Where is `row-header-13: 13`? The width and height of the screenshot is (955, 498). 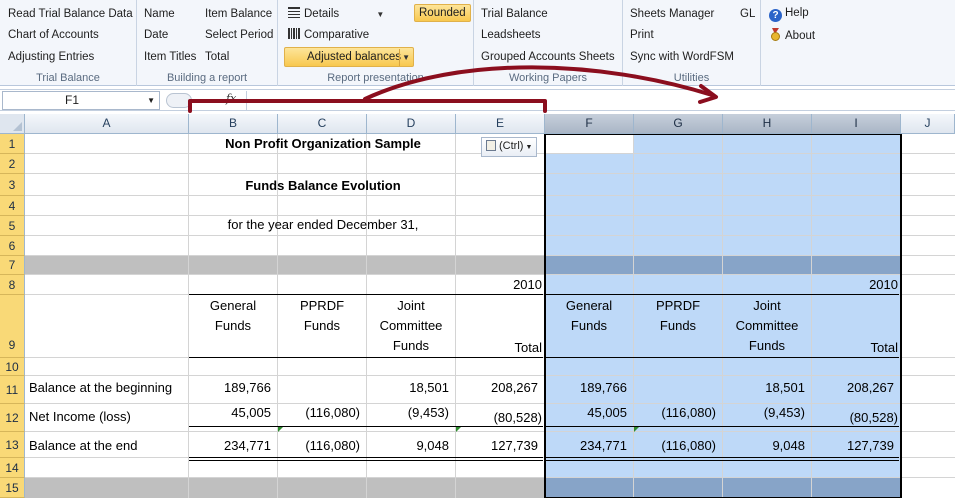
row-header-13: 13 is located at coordinates (12, 445).